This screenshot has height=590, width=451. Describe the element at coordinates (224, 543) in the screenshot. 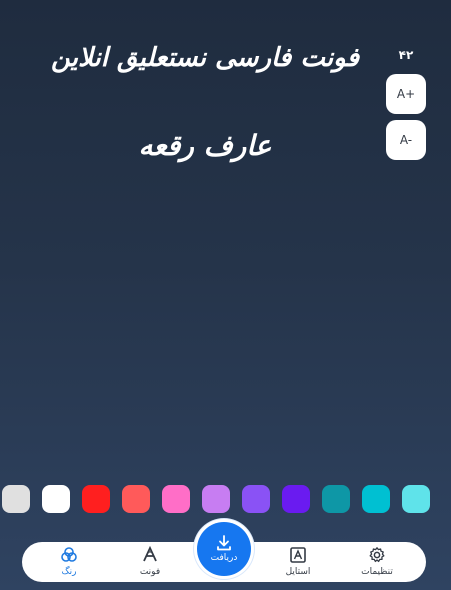

I see `download-icon` at that location.